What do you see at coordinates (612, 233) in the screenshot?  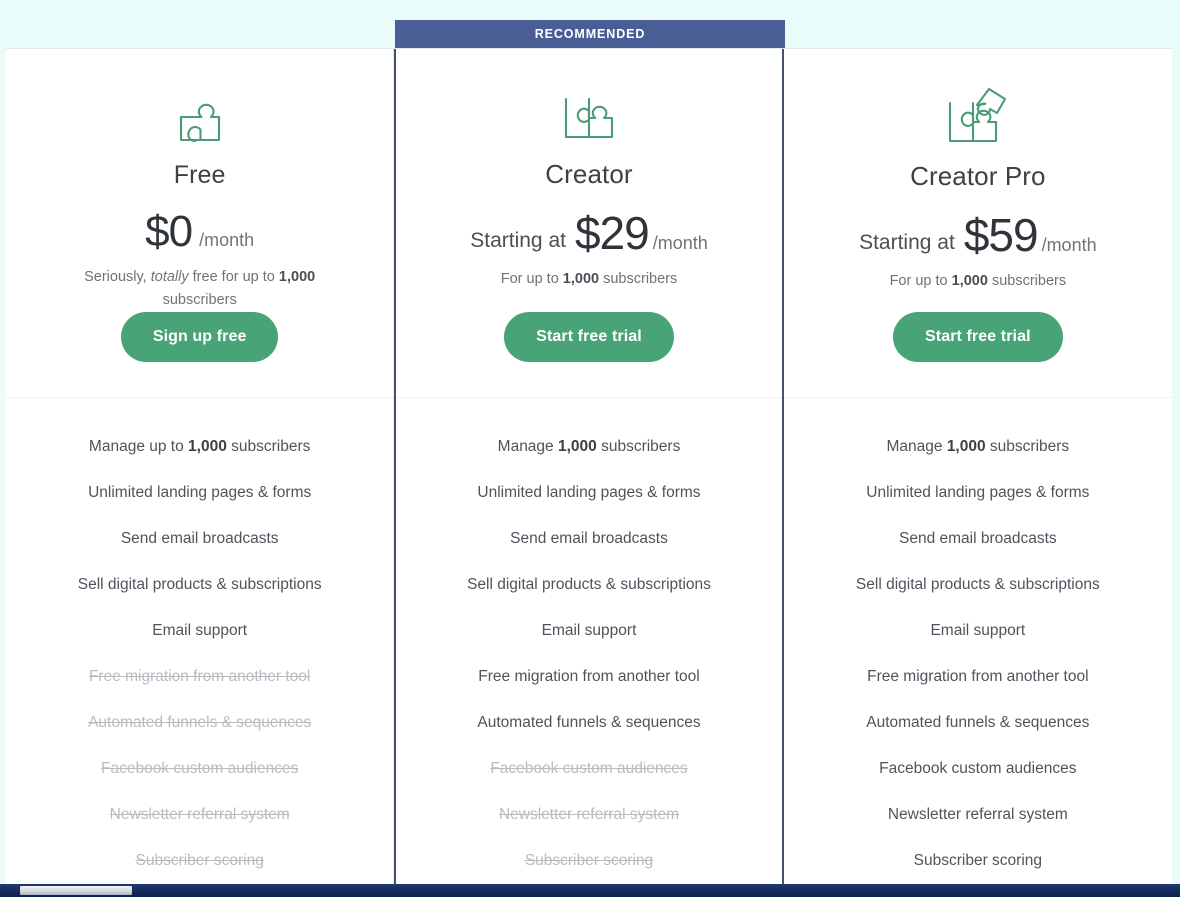 I see `plan-price-amount-creator: $29` at bounding box center [612, 233].